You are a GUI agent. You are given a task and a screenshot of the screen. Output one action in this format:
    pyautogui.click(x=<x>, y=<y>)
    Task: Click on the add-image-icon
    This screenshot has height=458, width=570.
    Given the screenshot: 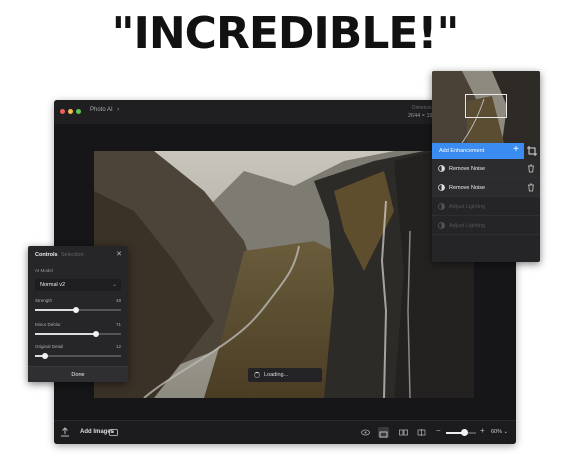 What is the action you would take?
    pyautogui.click(x=113, y=432)
    